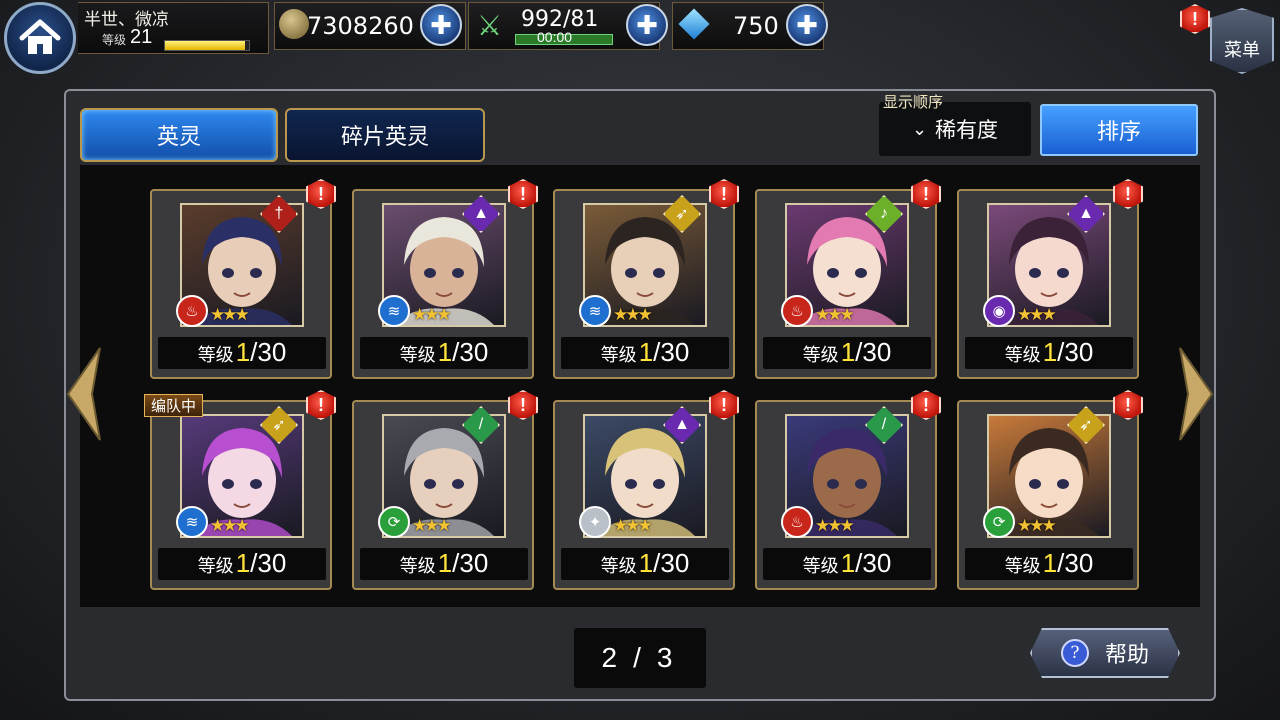  What do you see at coordinates (848, 490) in the screenshot?
I see `hero-card: / ♨ ★★★ 等级 1 /30 !` at bounding box center [848, 490].